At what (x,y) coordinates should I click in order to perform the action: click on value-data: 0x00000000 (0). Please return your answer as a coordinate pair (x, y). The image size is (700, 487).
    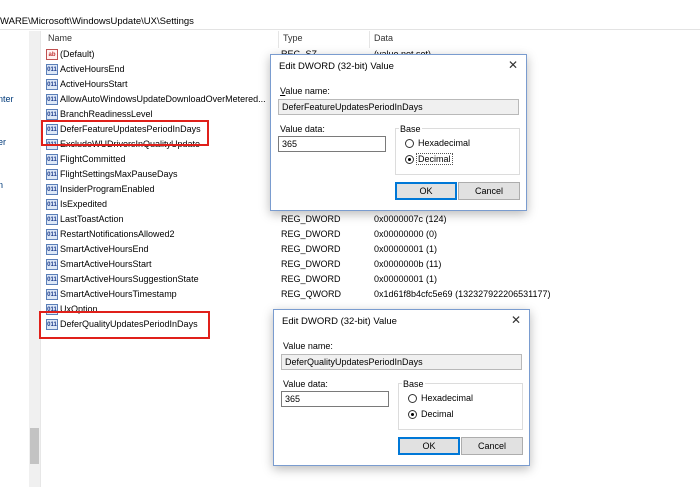
    Looking at the image, I should click on (406, 234).